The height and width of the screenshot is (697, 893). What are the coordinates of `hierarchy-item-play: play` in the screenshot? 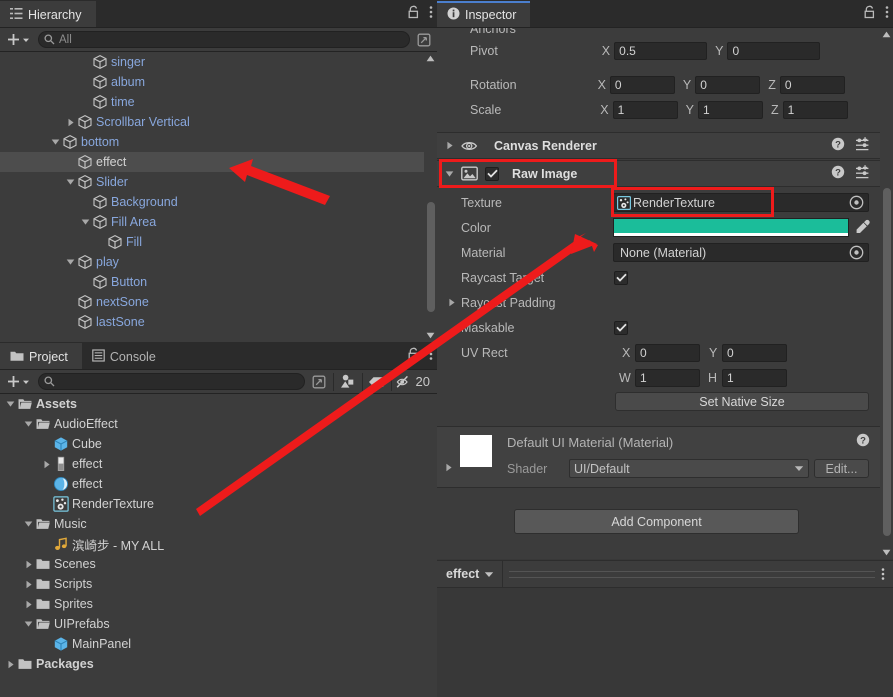 It's located at (212, 262).